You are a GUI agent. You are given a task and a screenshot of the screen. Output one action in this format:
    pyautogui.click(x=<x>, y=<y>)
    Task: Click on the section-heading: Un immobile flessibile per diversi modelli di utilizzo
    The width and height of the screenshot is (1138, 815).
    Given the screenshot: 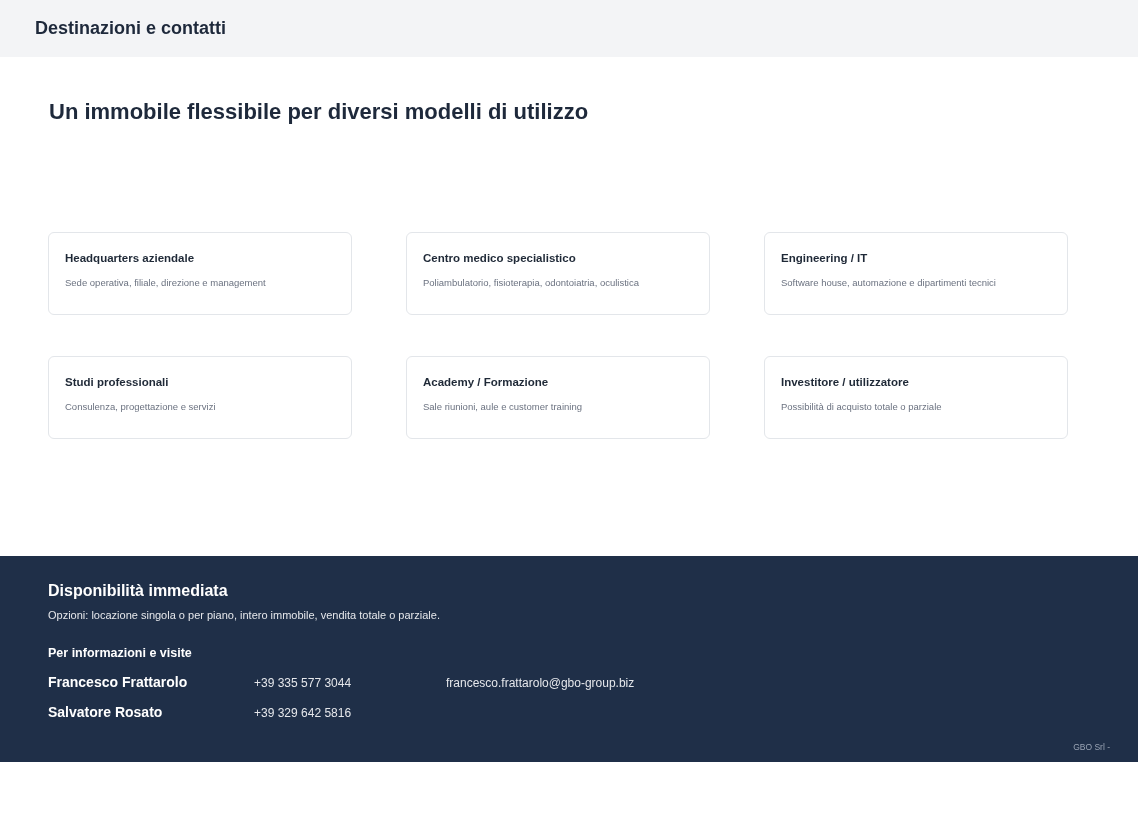 What is the action you would take?
    pyautogui.click(x=319, y=112)
    